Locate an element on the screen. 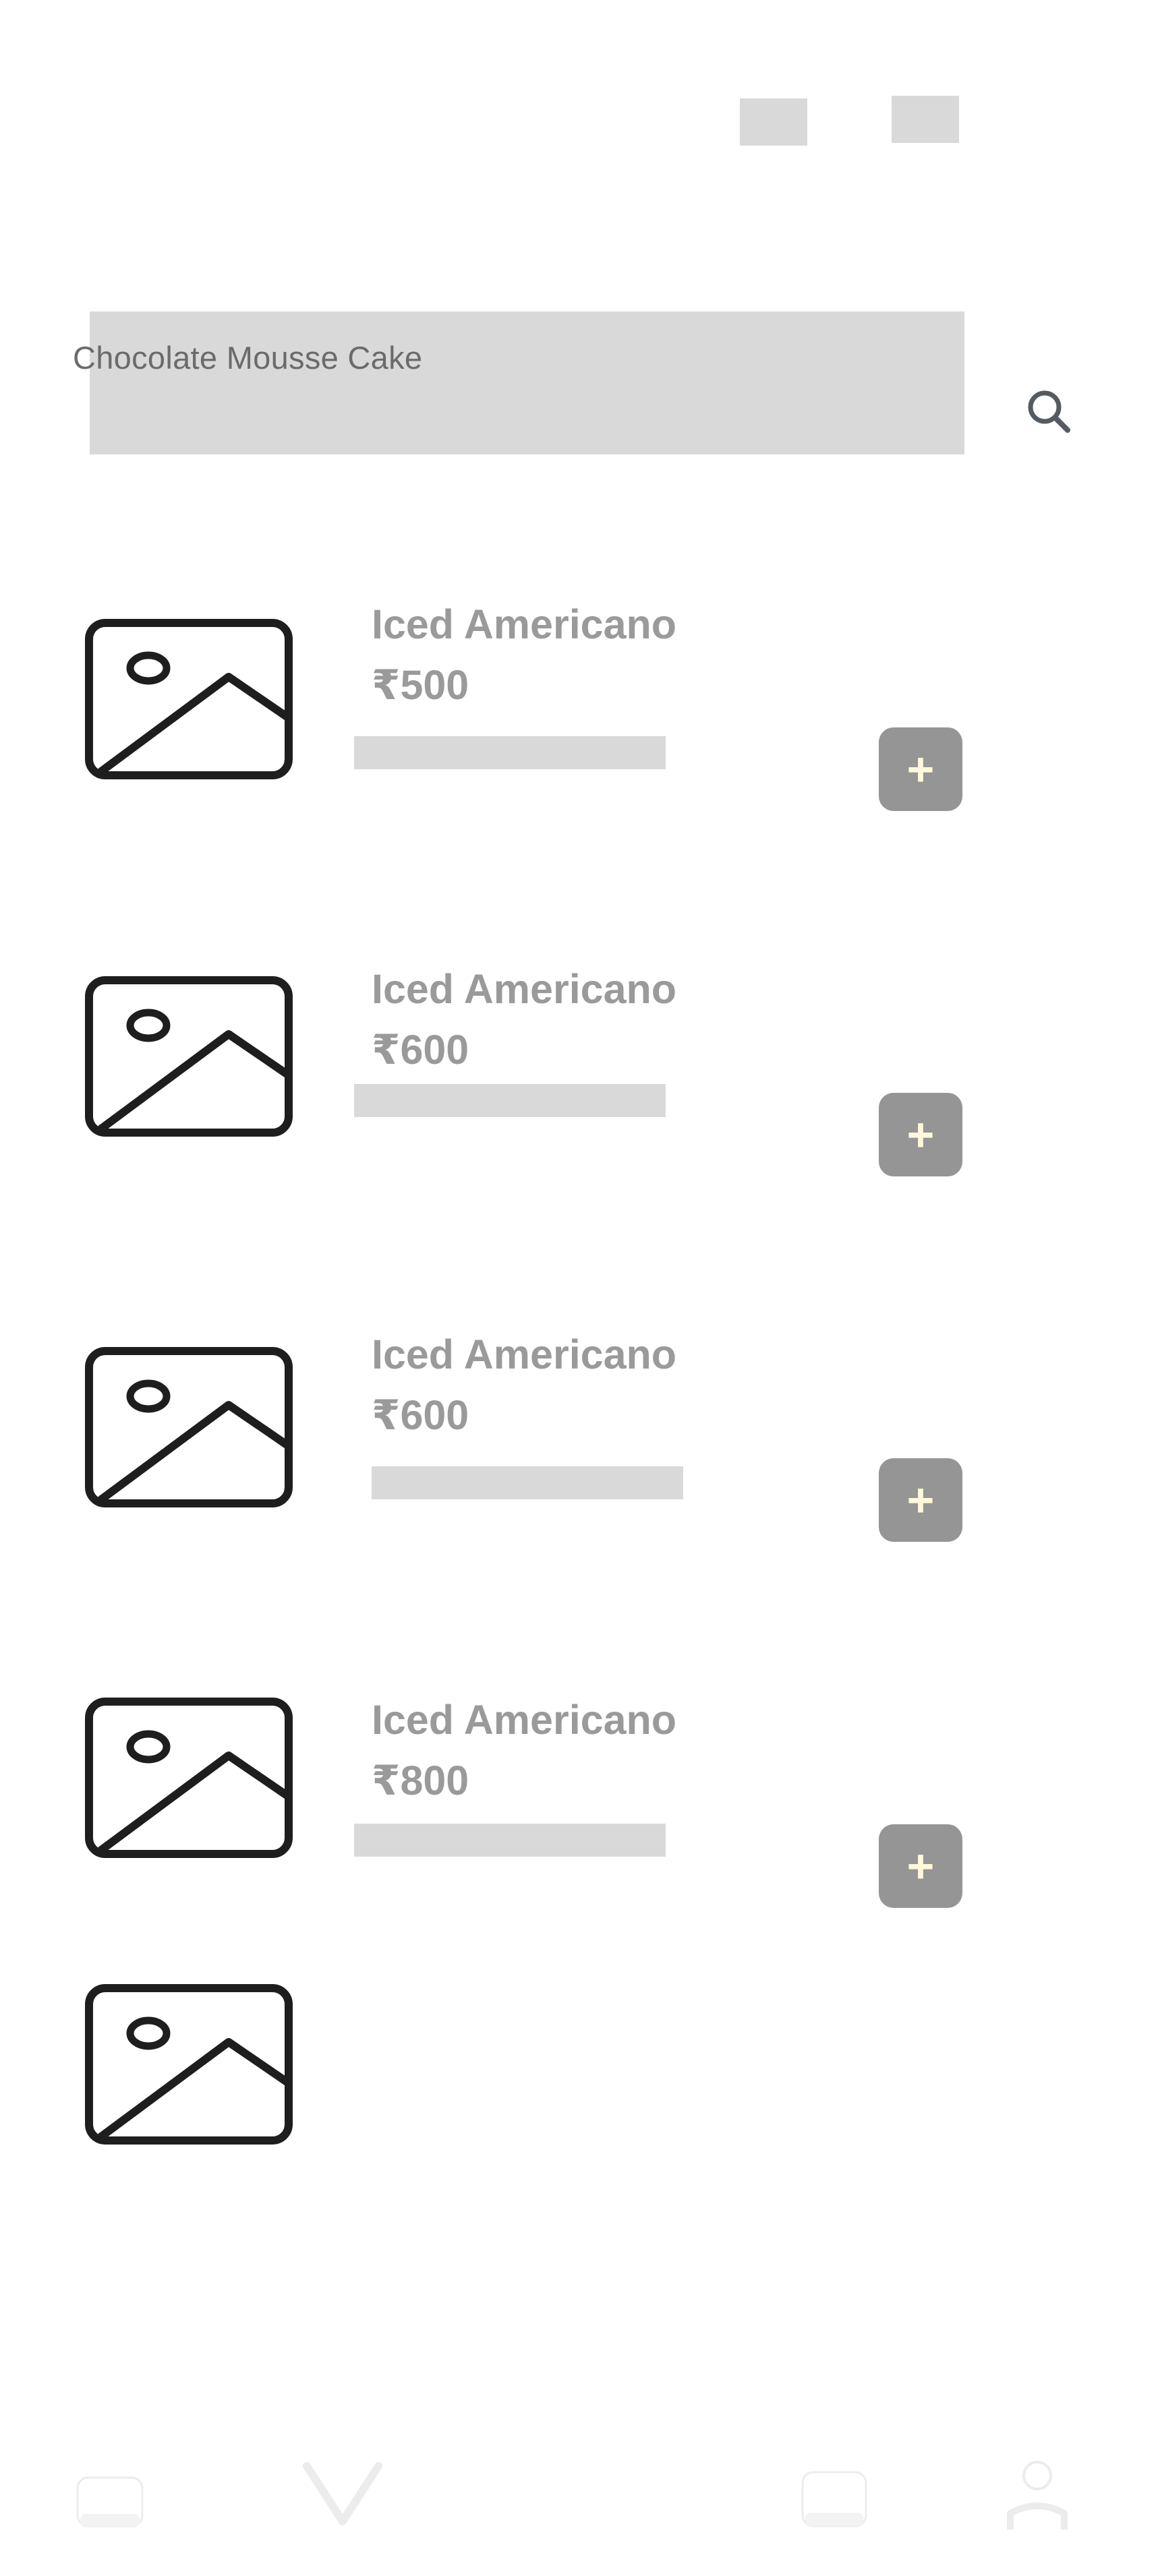  header-placeholder-left is located at coordinates (774, 122).